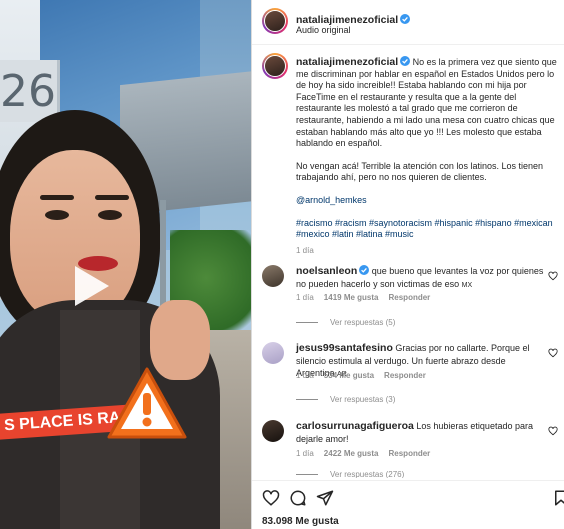 This screenshot has height=529, width=564. What do you see at coordinates (275, 66) in the screenshot?
I see `caption-avatar` at bounding box center [275, 66].